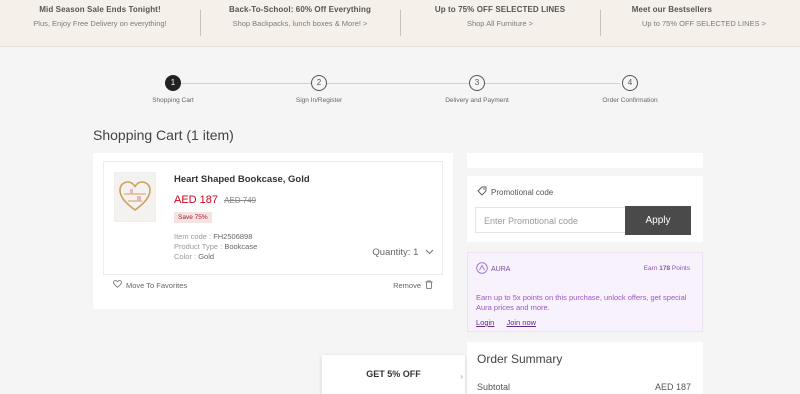  I want to click on promo-code-form: Enter Promotional code Apply, so click(583, 220).